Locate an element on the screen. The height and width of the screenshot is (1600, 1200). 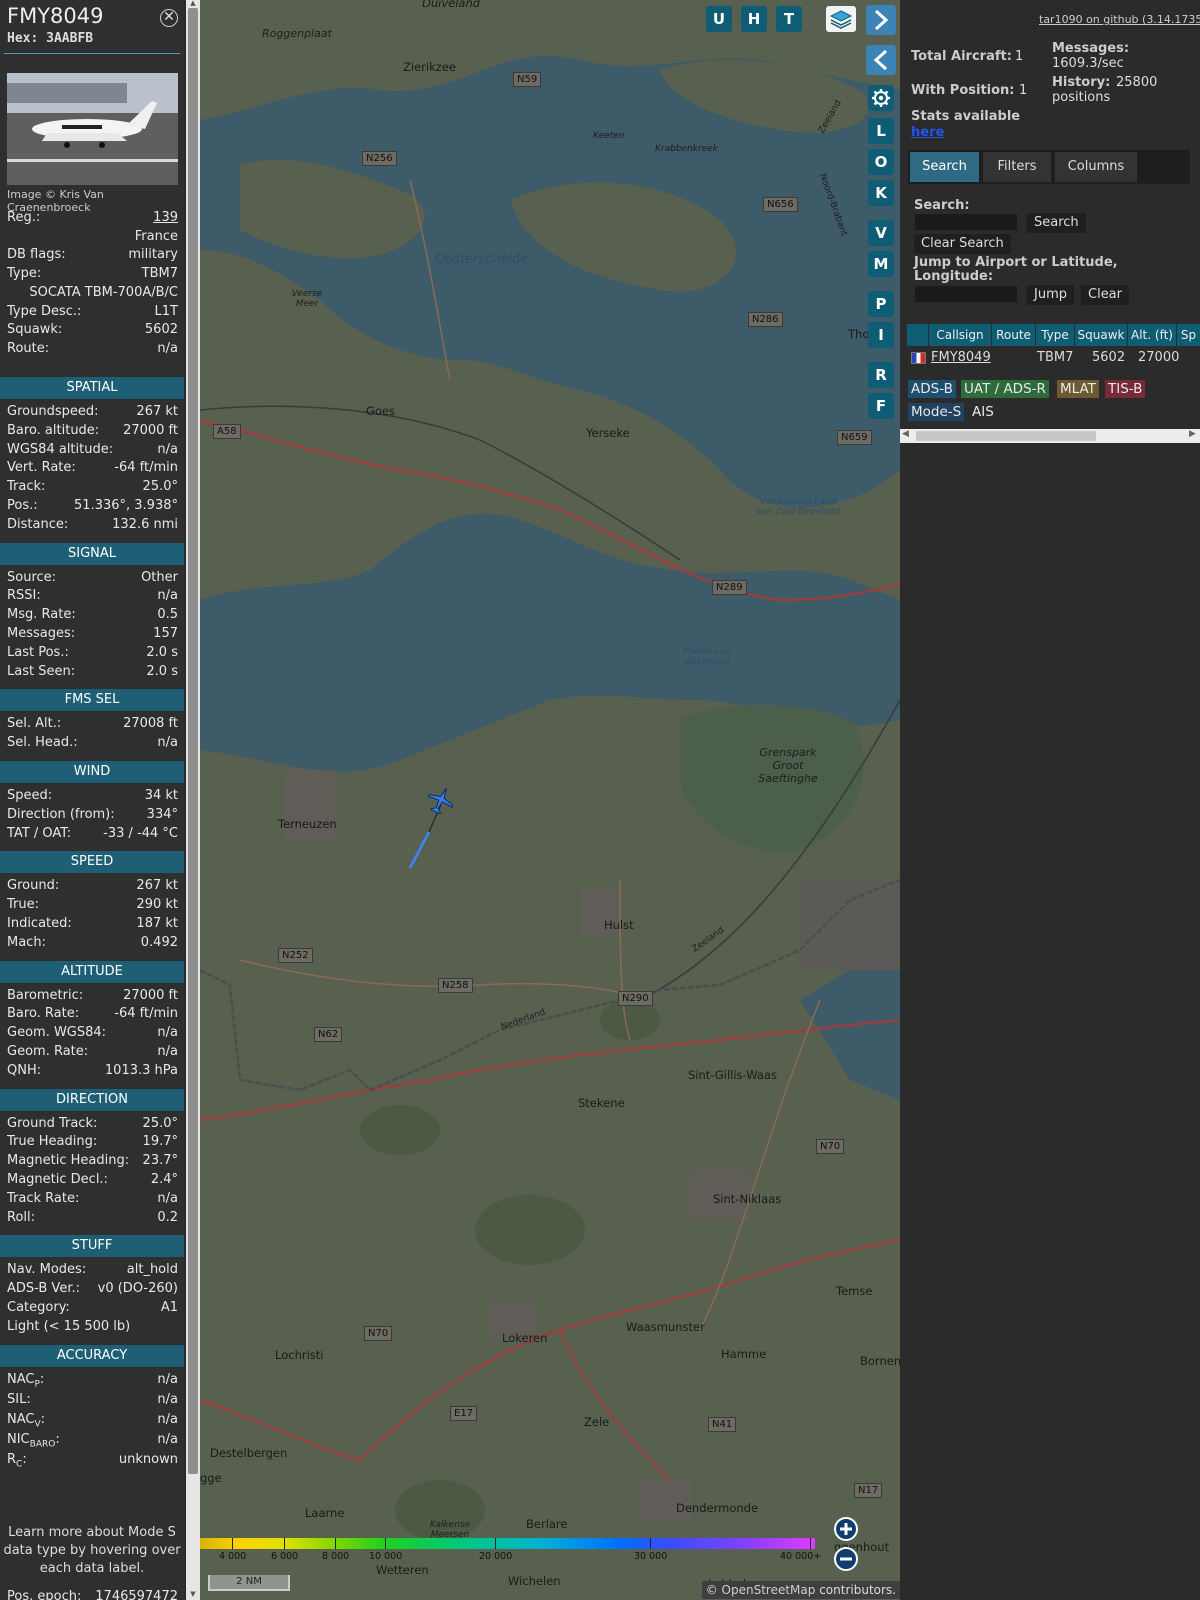
search-input is located at coordinates (966, 222).